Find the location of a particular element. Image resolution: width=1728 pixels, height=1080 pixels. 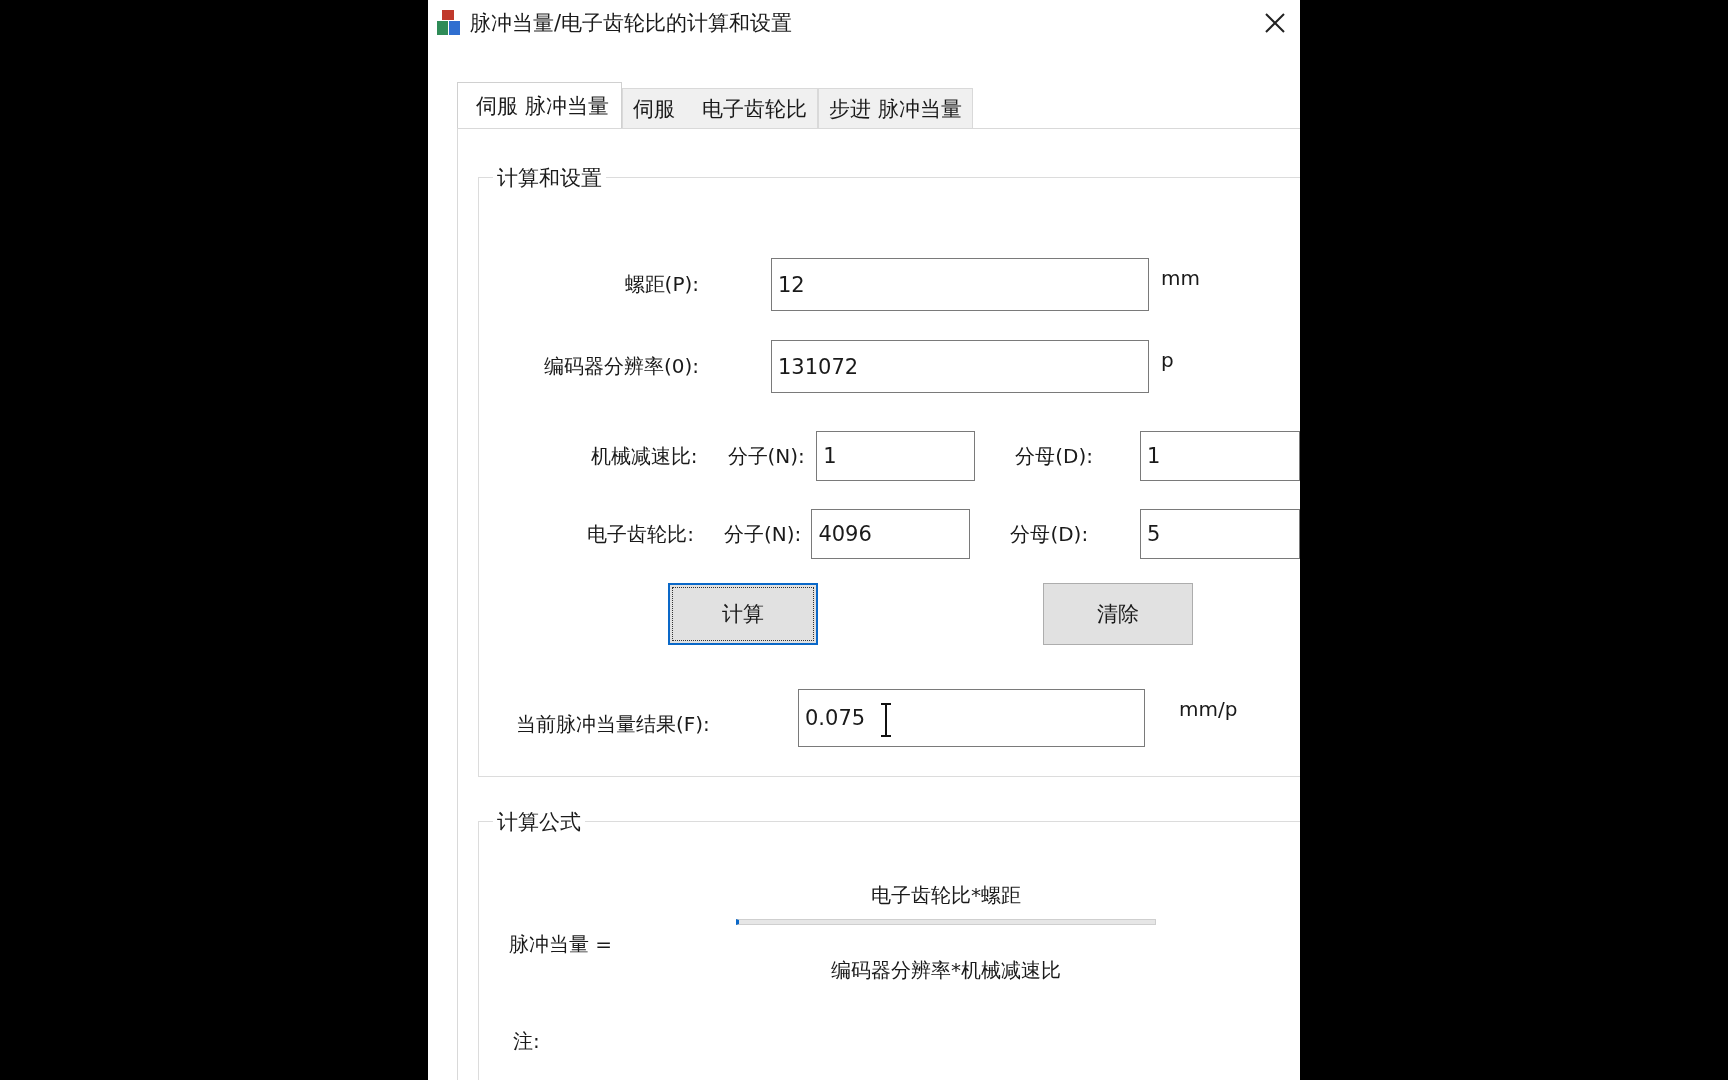

formula-label: 脉冲当量 = is located at coordinates (561, 944).